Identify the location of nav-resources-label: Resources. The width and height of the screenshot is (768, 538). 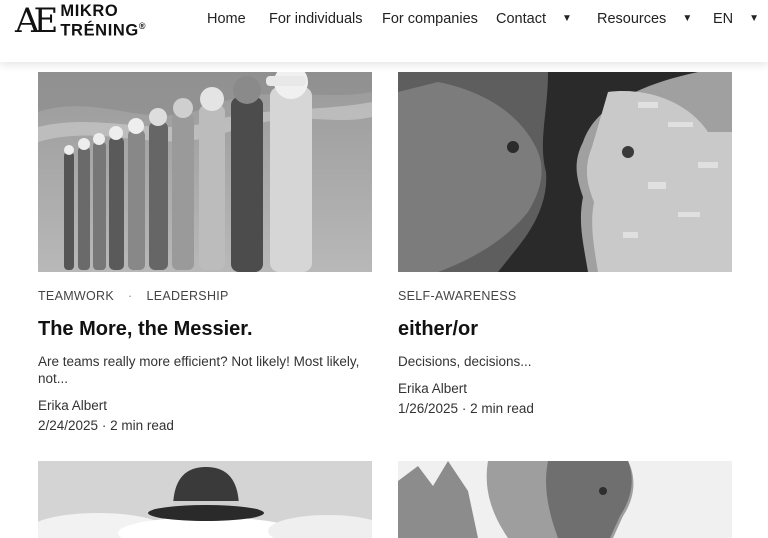
(632, 19).